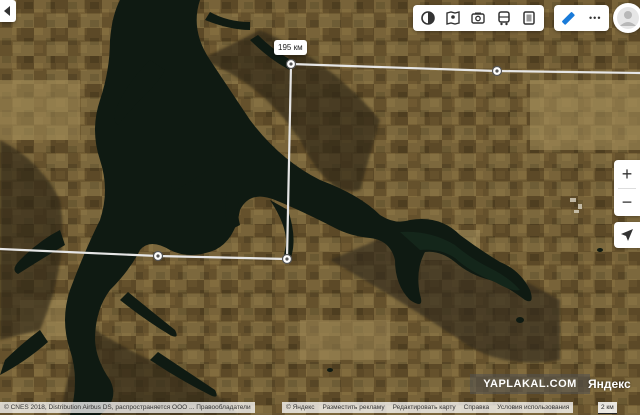 This screenshot has width=640, height=415. I want to click on scale-bar: 2 км, so click(607, 408).